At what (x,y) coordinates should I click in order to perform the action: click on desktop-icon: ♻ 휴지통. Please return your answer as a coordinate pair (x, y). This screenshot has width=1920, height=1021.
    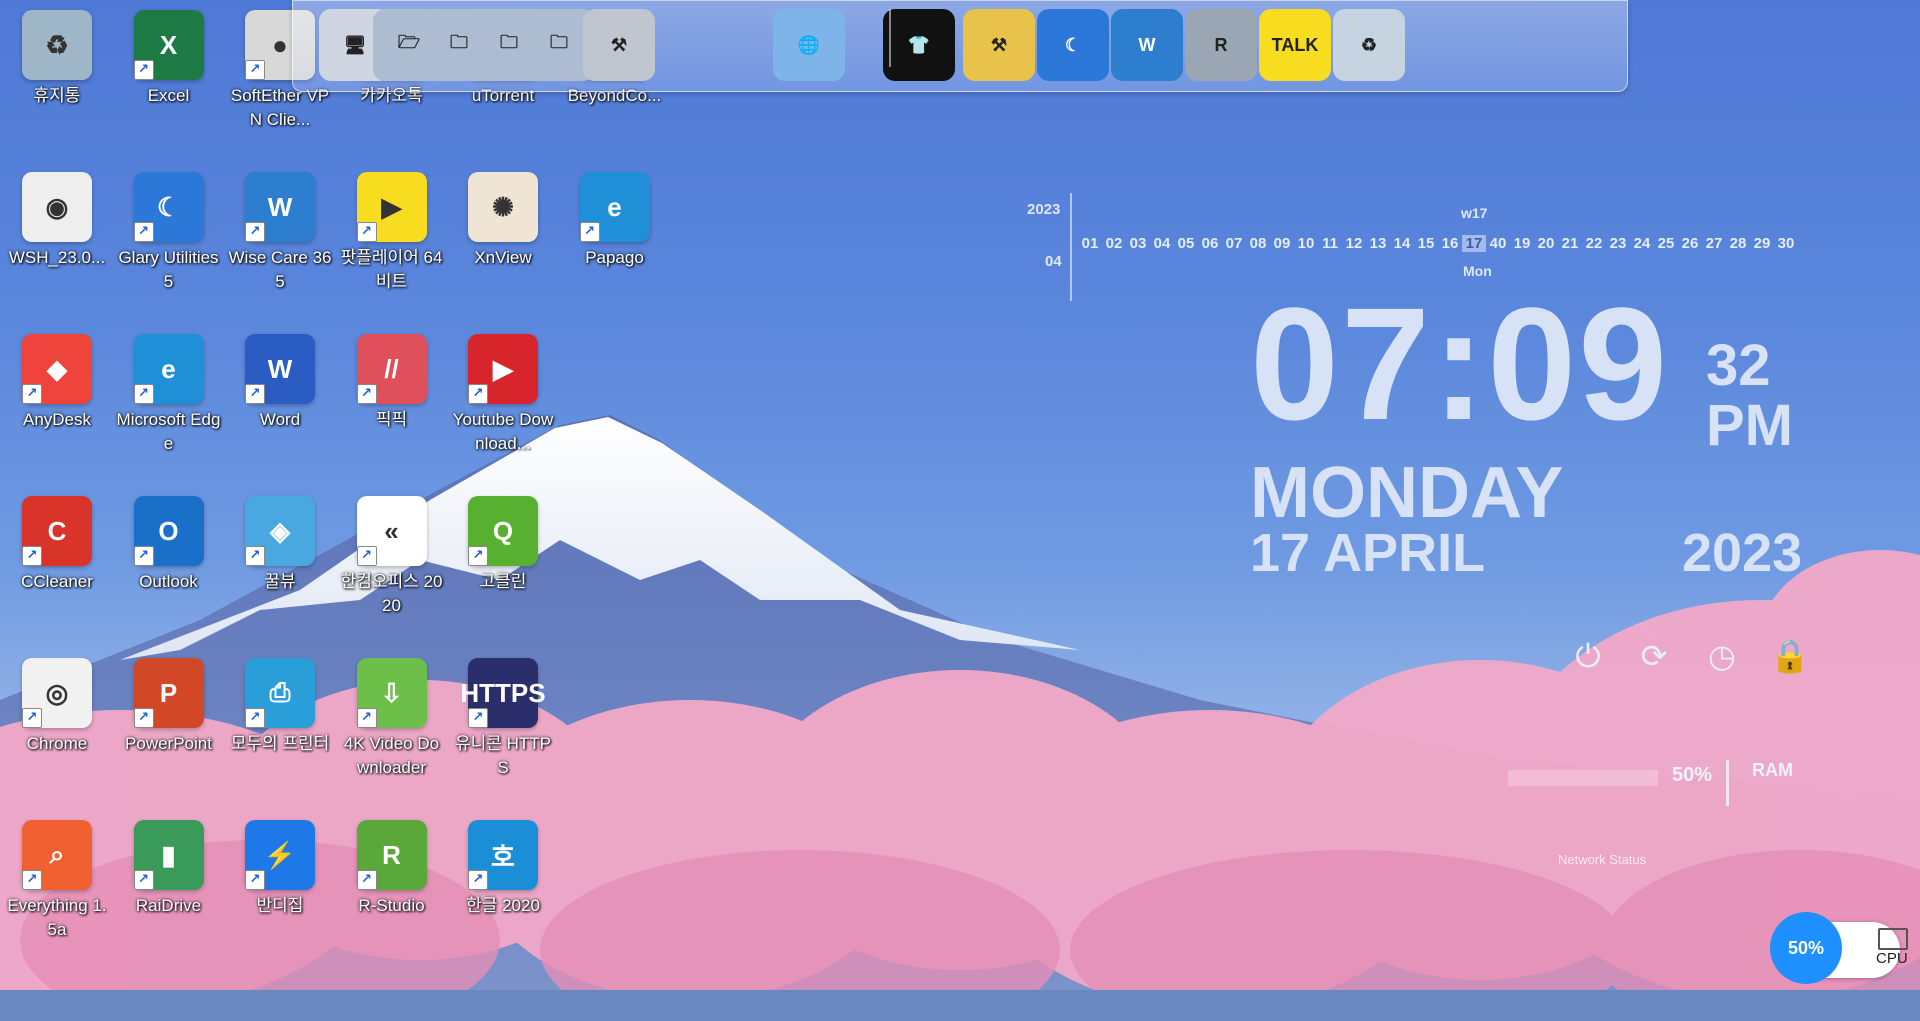
    Looking at the image, I should click on (57, 77).